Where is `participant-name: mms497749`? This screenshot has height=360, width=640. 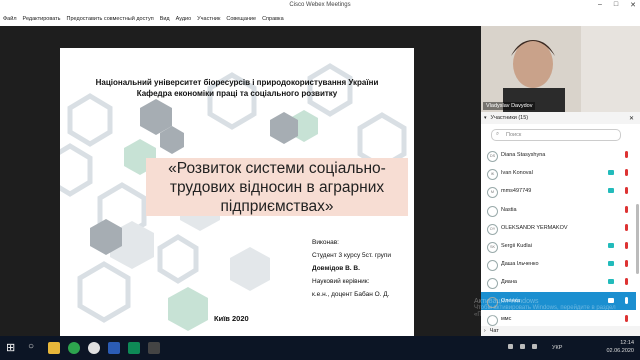 participant-name: mms497749 is located at coordinates (516, 191).